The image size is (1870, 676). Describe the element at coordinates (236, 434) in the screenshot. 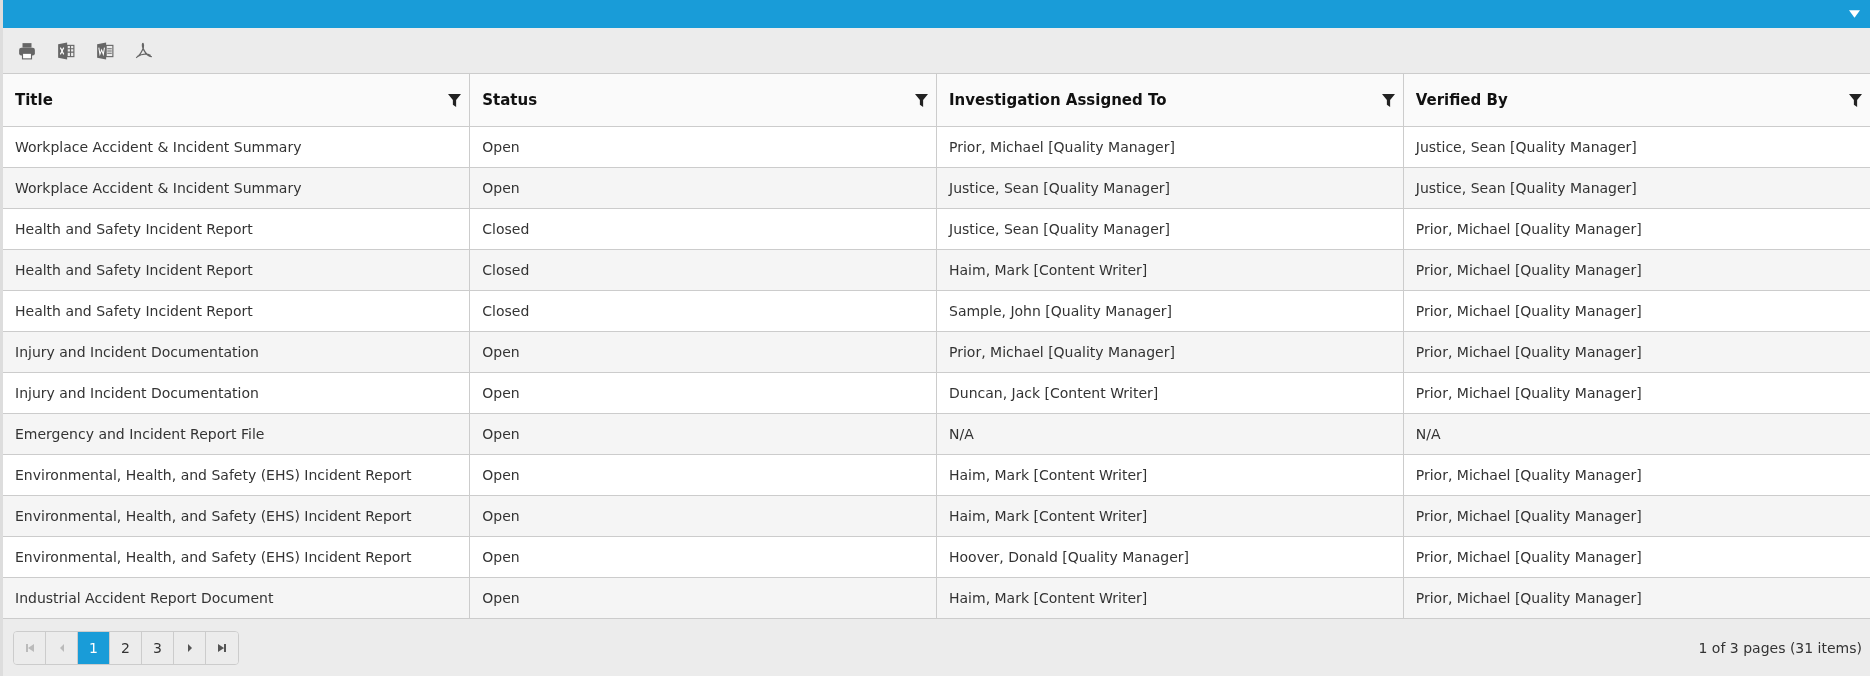

I see `table-cell: Emergency and Incident Report File` at that location.